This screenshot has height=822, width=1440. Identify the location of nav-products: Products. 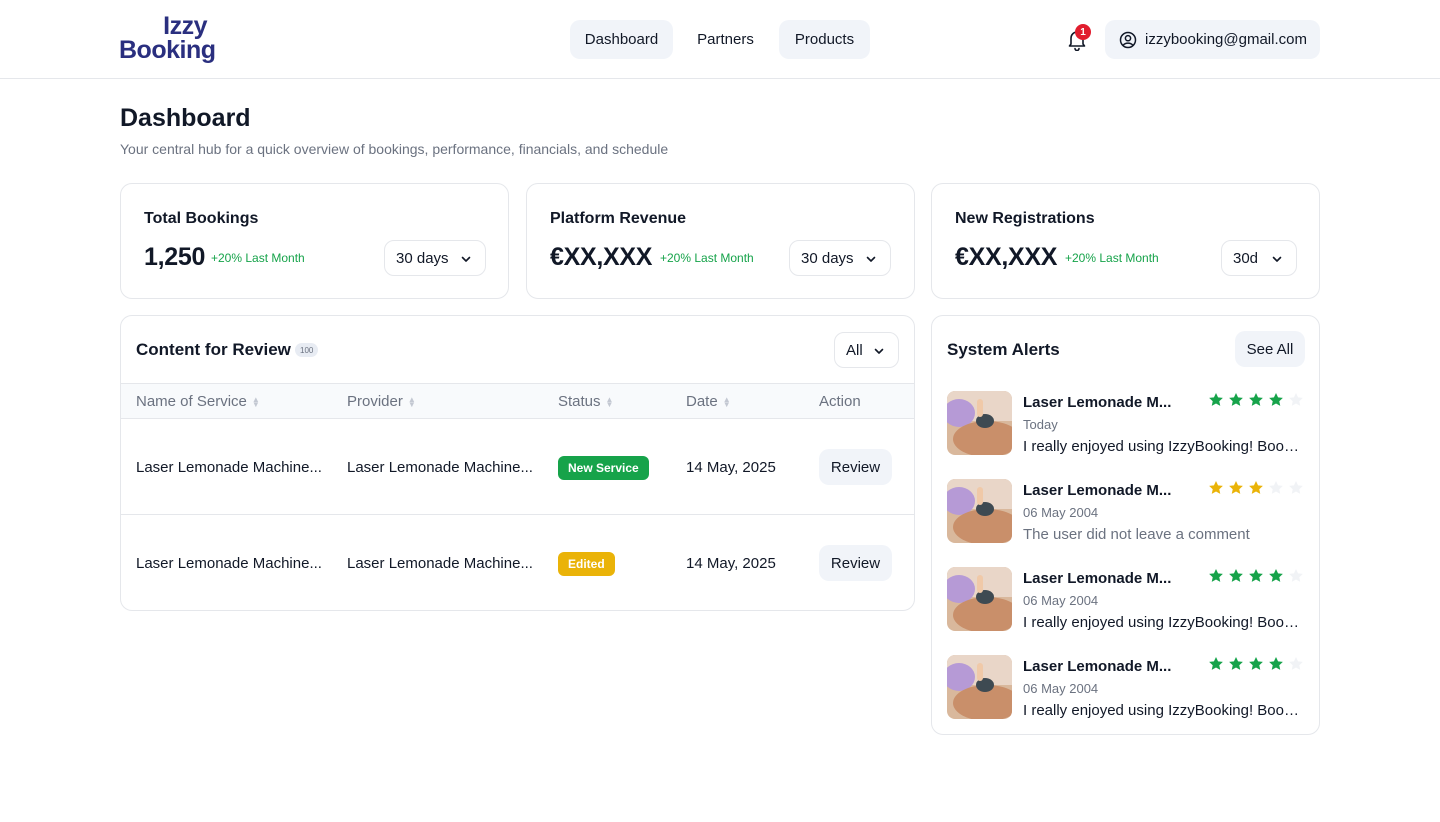
(824, 39).